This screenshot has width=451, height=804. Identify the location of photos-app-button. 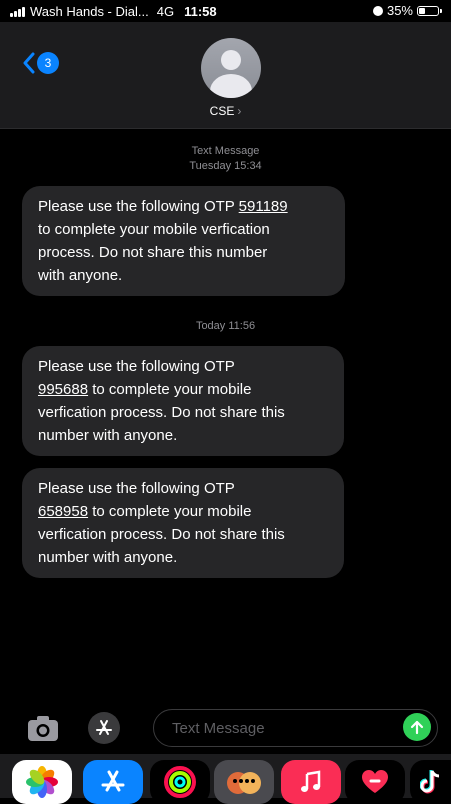
(42, 782).